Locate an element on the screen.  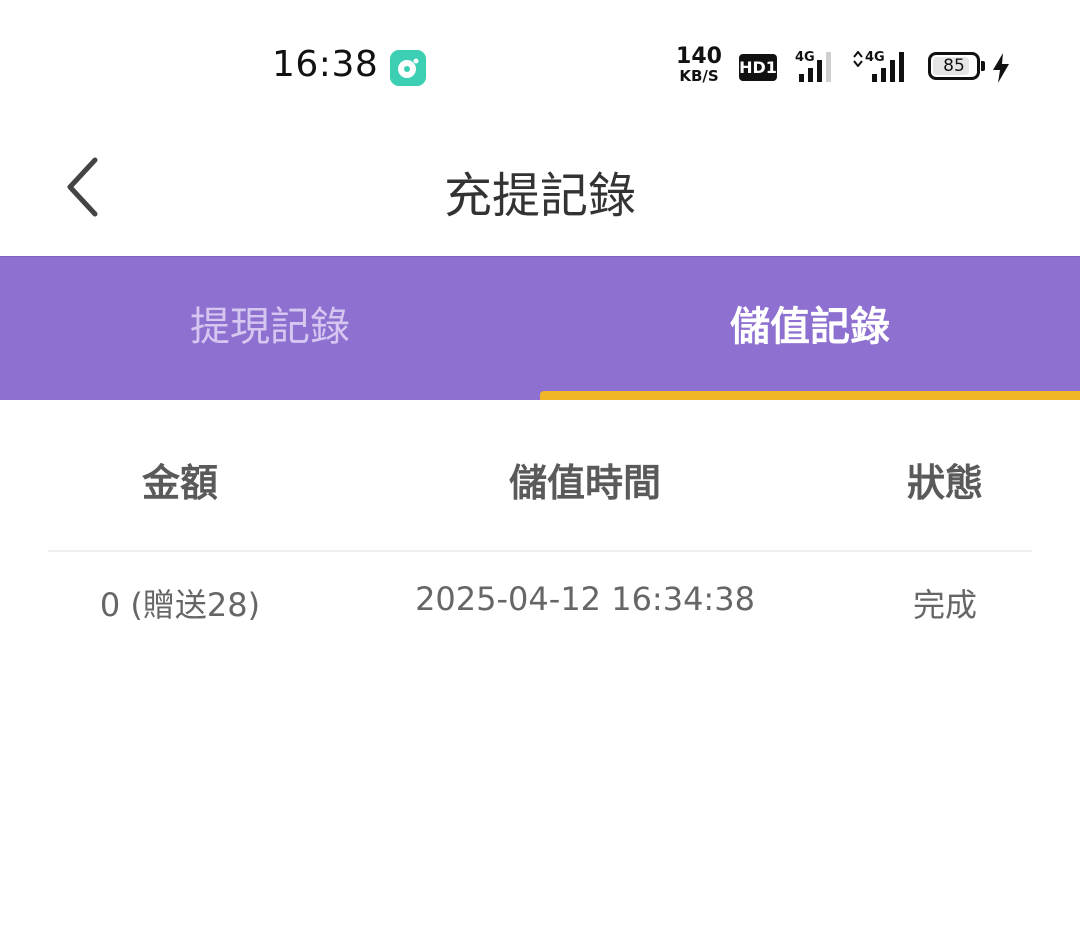
column-header-deposit-time: 儲值時間 is located at coordinates (584, 483).